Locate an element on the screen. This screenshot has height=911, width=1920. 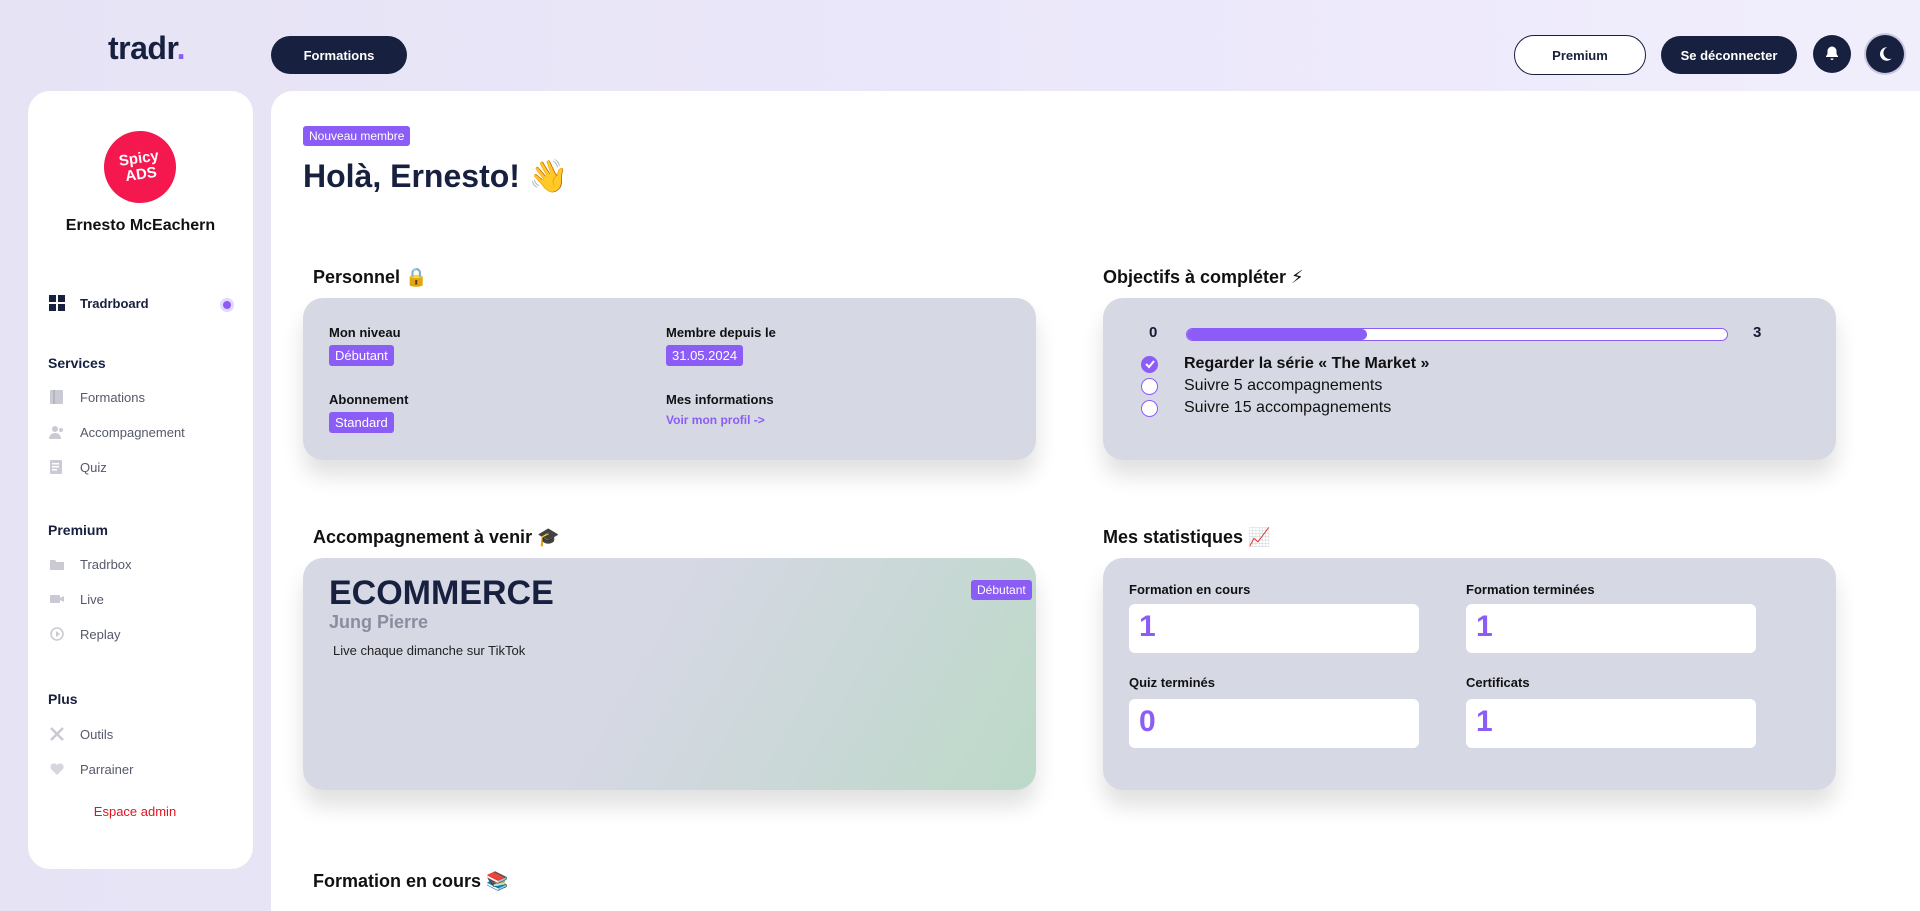
sidebar-item-label: Accompagnement is located at coordinates (132, 432).